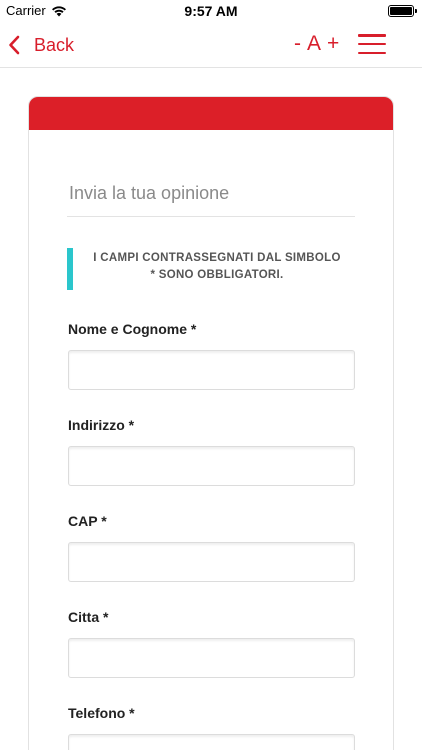 The image size is (422, 750). Describe the element at coordinates (217, 258) in the screenshot. I see `notice-line-1: I CAMPI CONTRASSEGNATI DAL SIMBOLO` at that location.